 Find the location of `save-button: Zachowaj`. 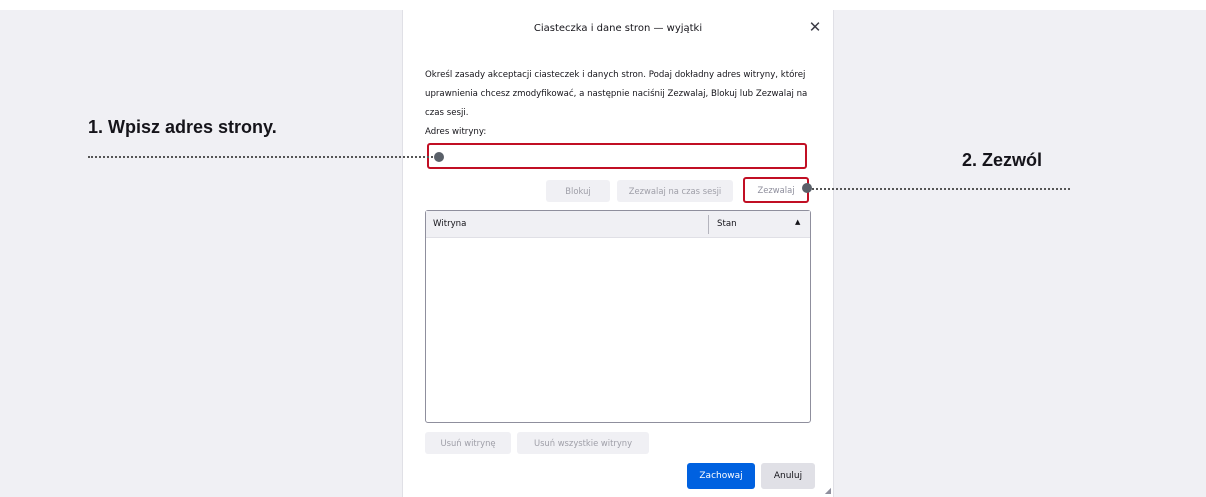

save-button: Zachowaj is located at coordinates (721, 476).